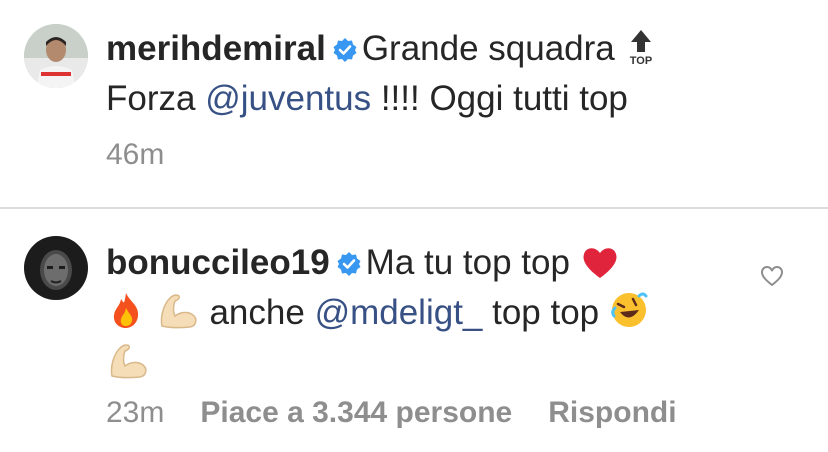 The height and width of the screenshot is (452, 828). What do you see at coordinates (414, 208) in the screenshot?
I see `divider` at bounding box center [414, 208].